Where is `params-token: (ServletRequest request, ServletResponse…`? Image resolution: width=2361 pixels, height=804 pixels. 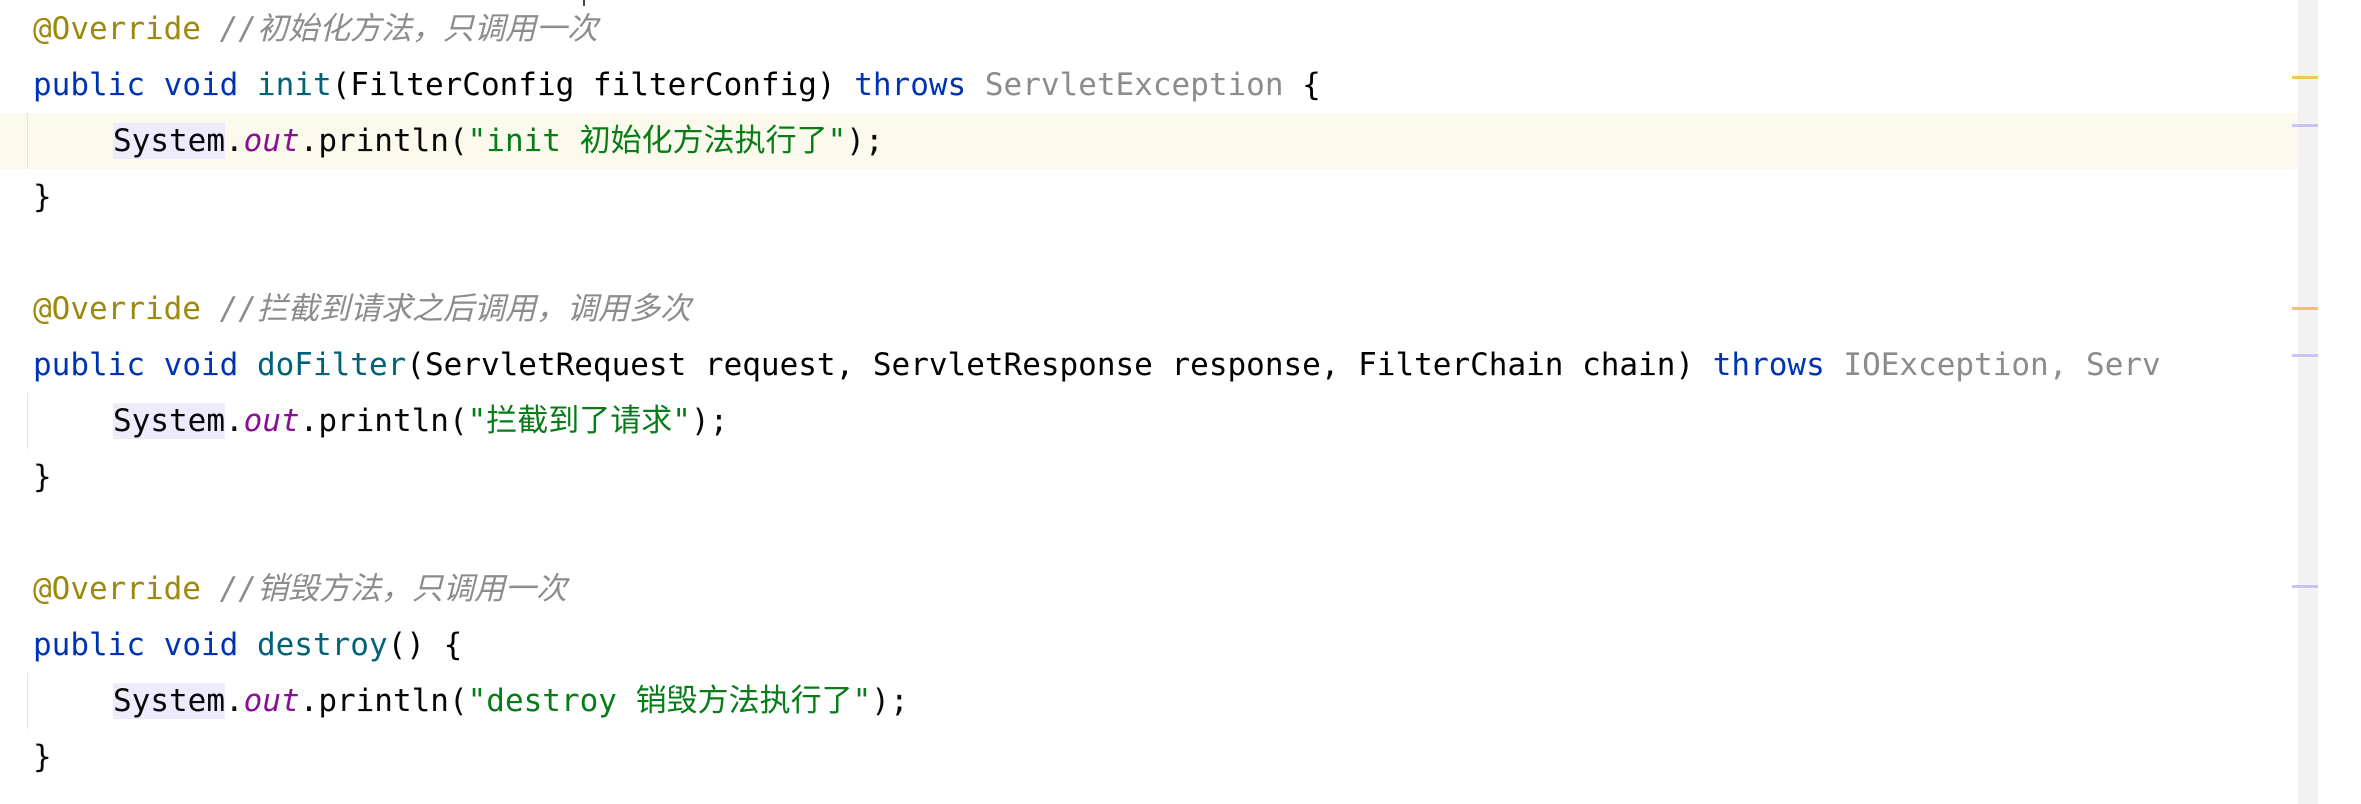 params-token: (ServletRequest request, ServletResponse… is located at coordinates (1059, 365).